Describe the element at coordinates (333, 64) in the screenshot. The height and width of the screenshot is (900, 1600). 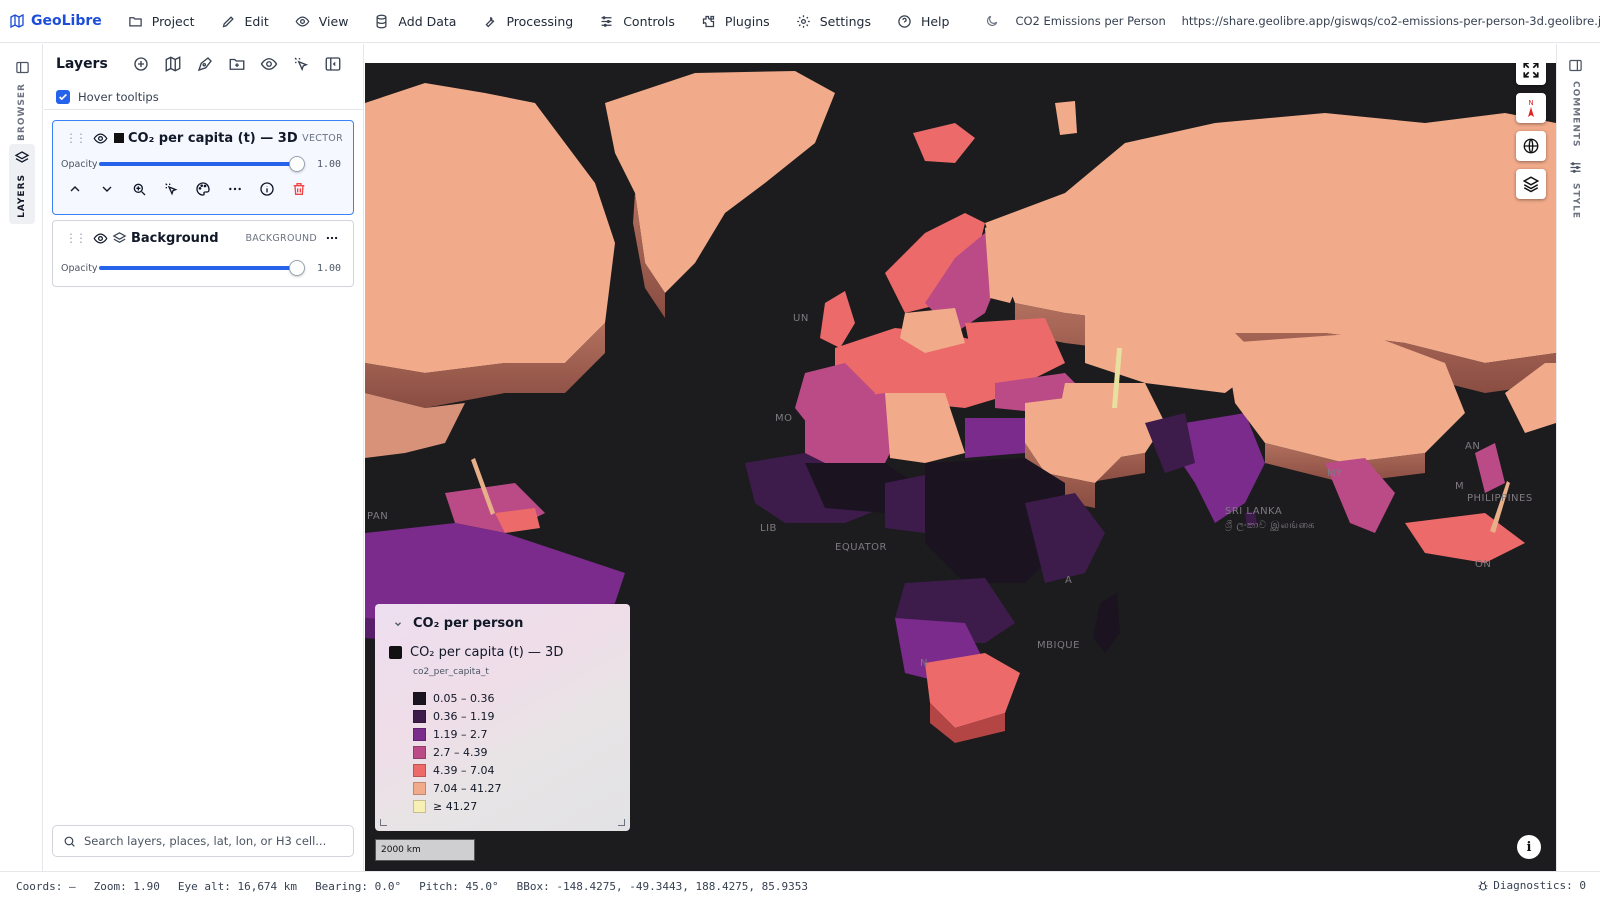
I see `collapse-panel-icon` at that location.